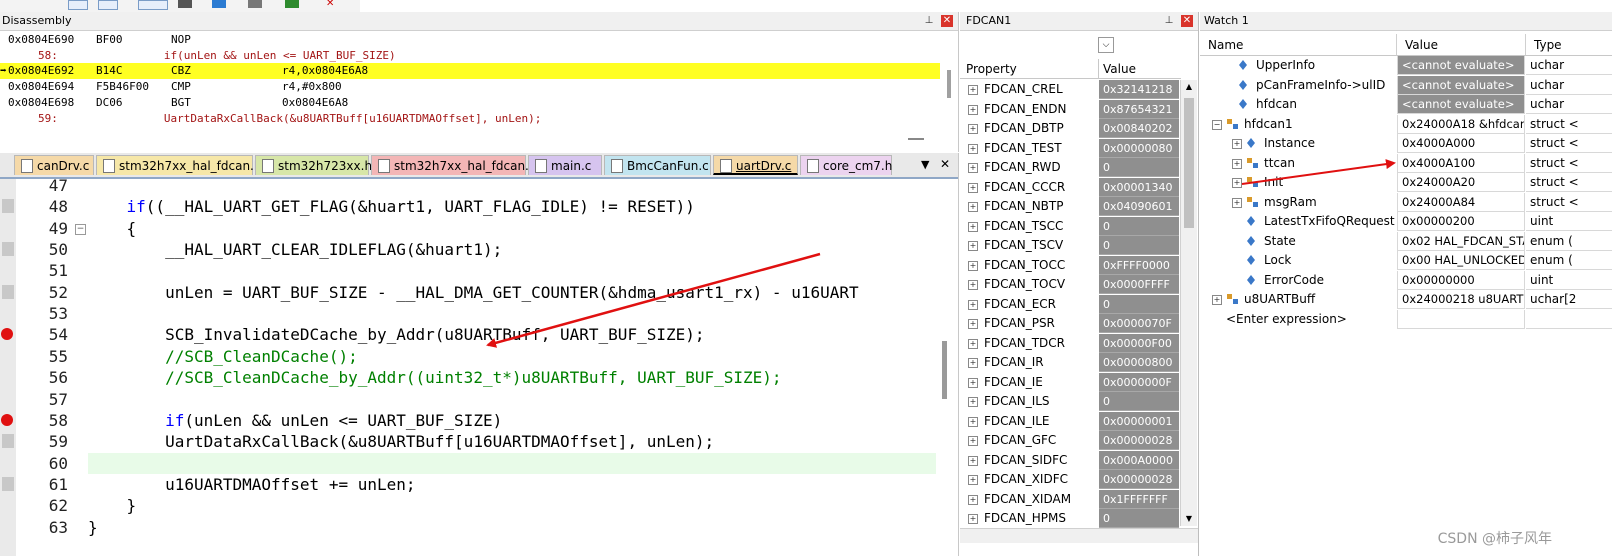 Image resolution: width=1612 pixels, height=556 pixels. Describe the element at coordinates (1318, 172) in the screenshot. I see `arrow-to-ttcan-value` at that location.